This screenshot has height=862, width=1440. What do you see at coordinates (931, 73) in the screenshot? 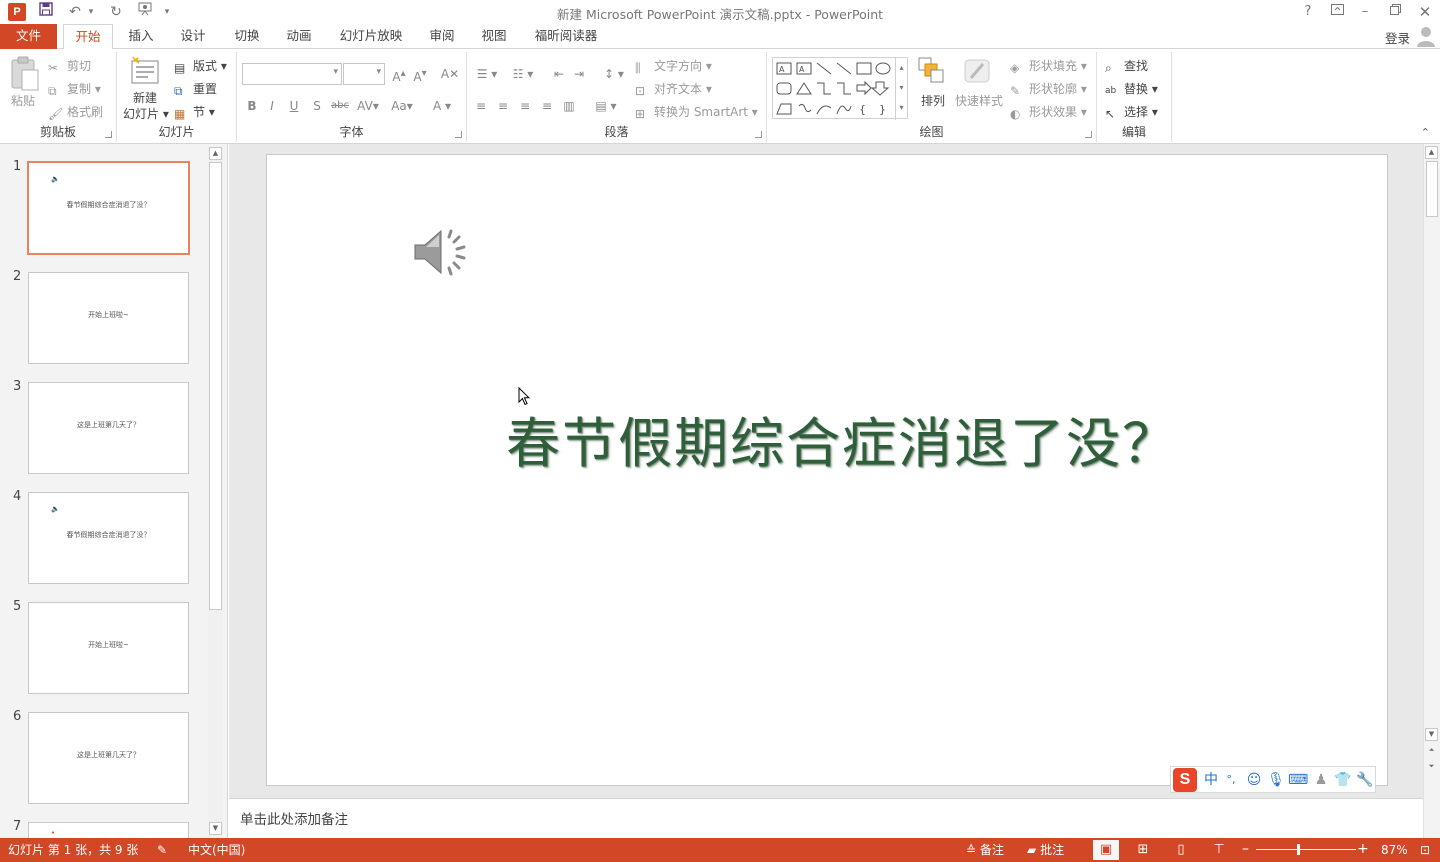
I see `arrange-icon` at bounding box center [931, 73].